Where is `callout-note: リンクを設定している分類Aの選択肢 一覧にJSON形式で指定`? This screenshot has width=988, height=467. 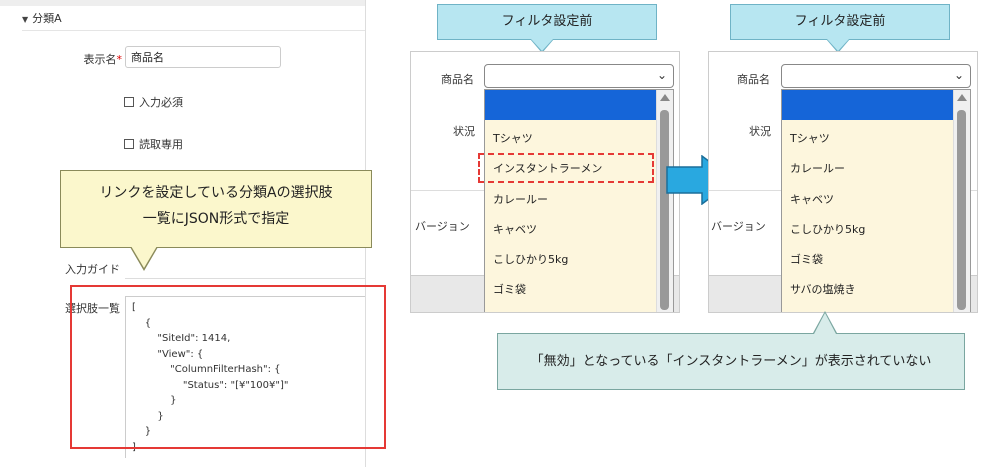
callout-note: リンクを設定している分類Aの選択肢 一覧にJSON形式で指定 is located at coordinates (216, 209).